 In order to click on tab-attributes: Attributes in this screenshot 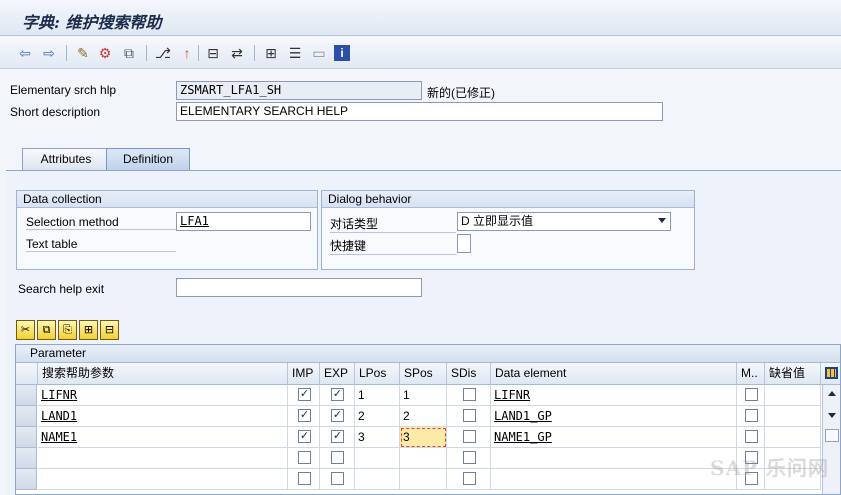, I will do `click(66, 159)`.